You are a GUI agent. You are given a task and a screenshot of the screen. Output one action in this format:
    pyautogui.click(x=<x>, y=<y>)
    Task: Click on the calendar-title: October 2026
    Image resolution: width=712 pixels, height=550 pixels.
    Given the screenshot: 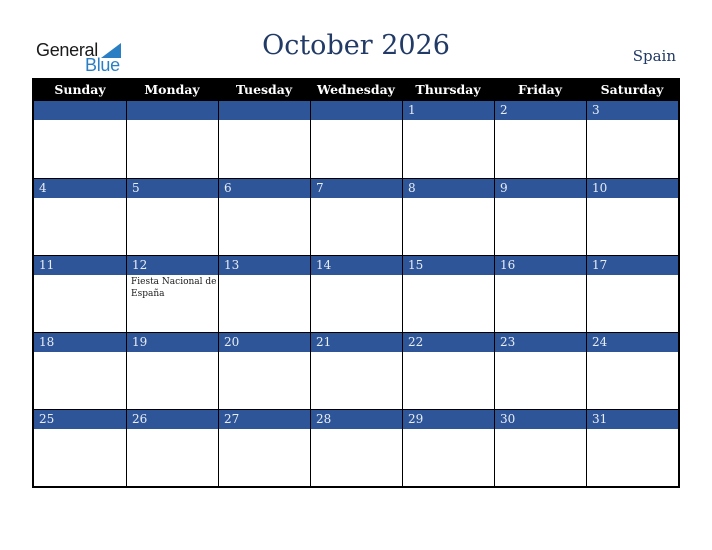 What is the action you would take?
    pyautogui.click(x=356, y=45)
    